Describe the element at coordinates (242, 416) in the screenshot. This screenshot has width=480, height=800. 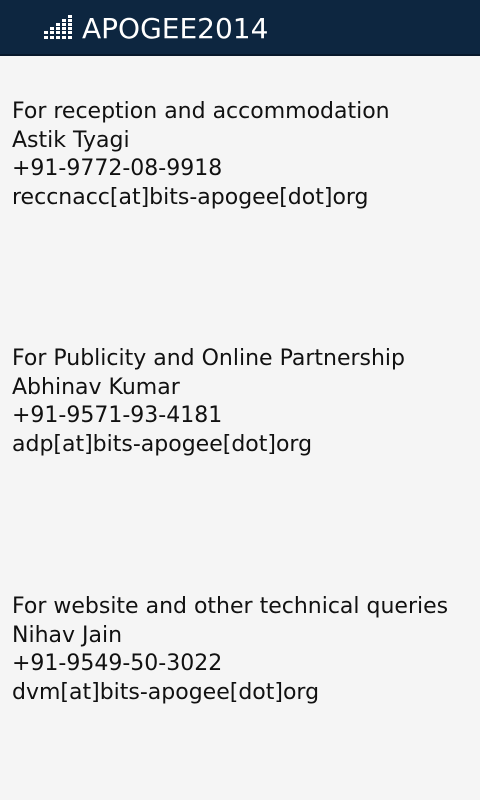
I see `contact-phone: +91-9571-93-4181` at that location.